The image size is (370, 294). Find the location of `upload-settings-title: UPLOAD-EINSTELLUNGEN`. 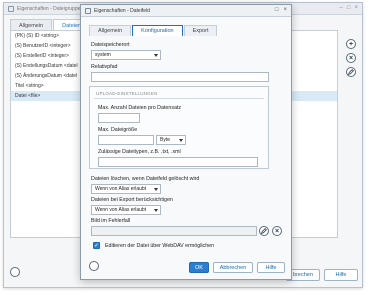

upload-settings-title: UPLOAD-EINSTELLUNGEN is located at coordinates (127, 93).